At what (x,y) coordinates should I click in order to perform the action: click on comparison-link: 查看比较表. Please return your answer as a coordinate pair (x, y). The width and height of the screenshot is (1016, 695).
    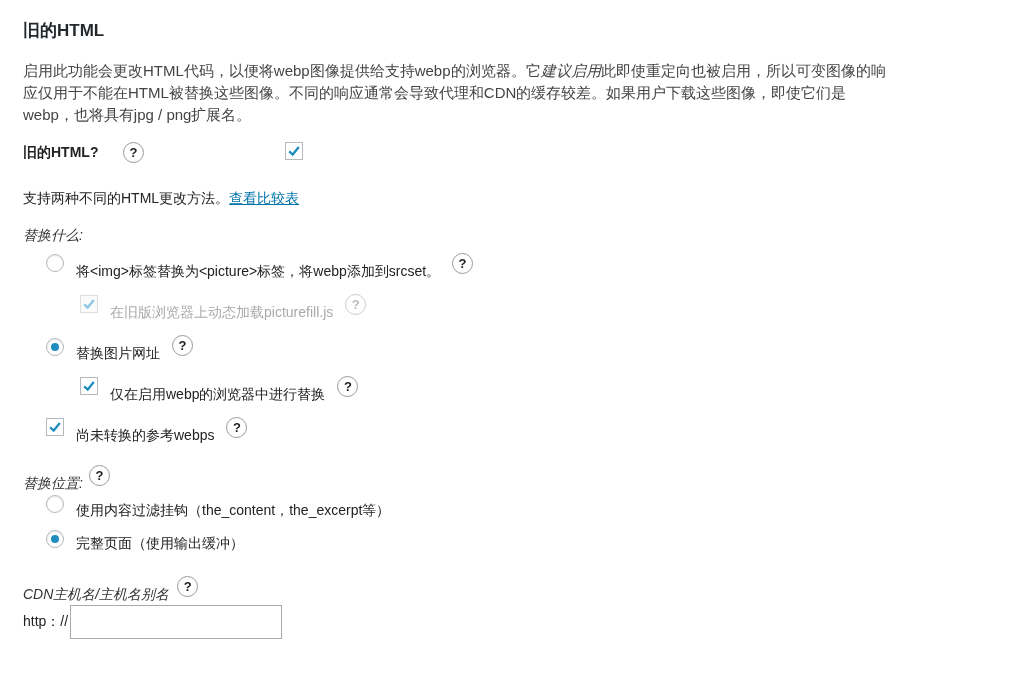
    Looking at the image, I should click on (264, 198).